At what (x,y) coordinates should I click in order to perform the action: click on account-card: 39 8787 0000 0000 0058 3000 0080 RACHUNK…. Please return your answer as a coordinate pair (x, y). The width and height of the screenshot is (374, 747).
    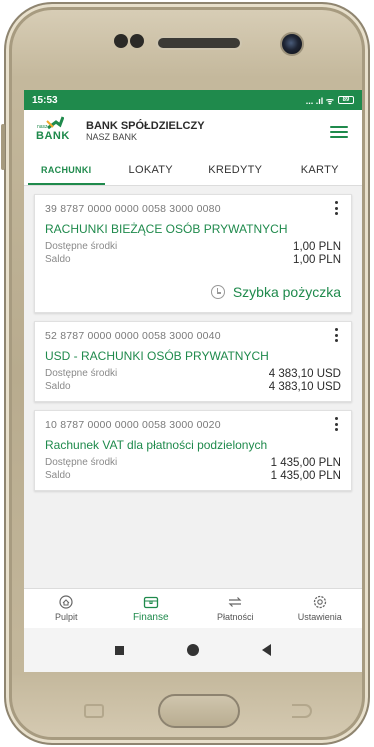
    Looking at the image, I should click on (193, 253).